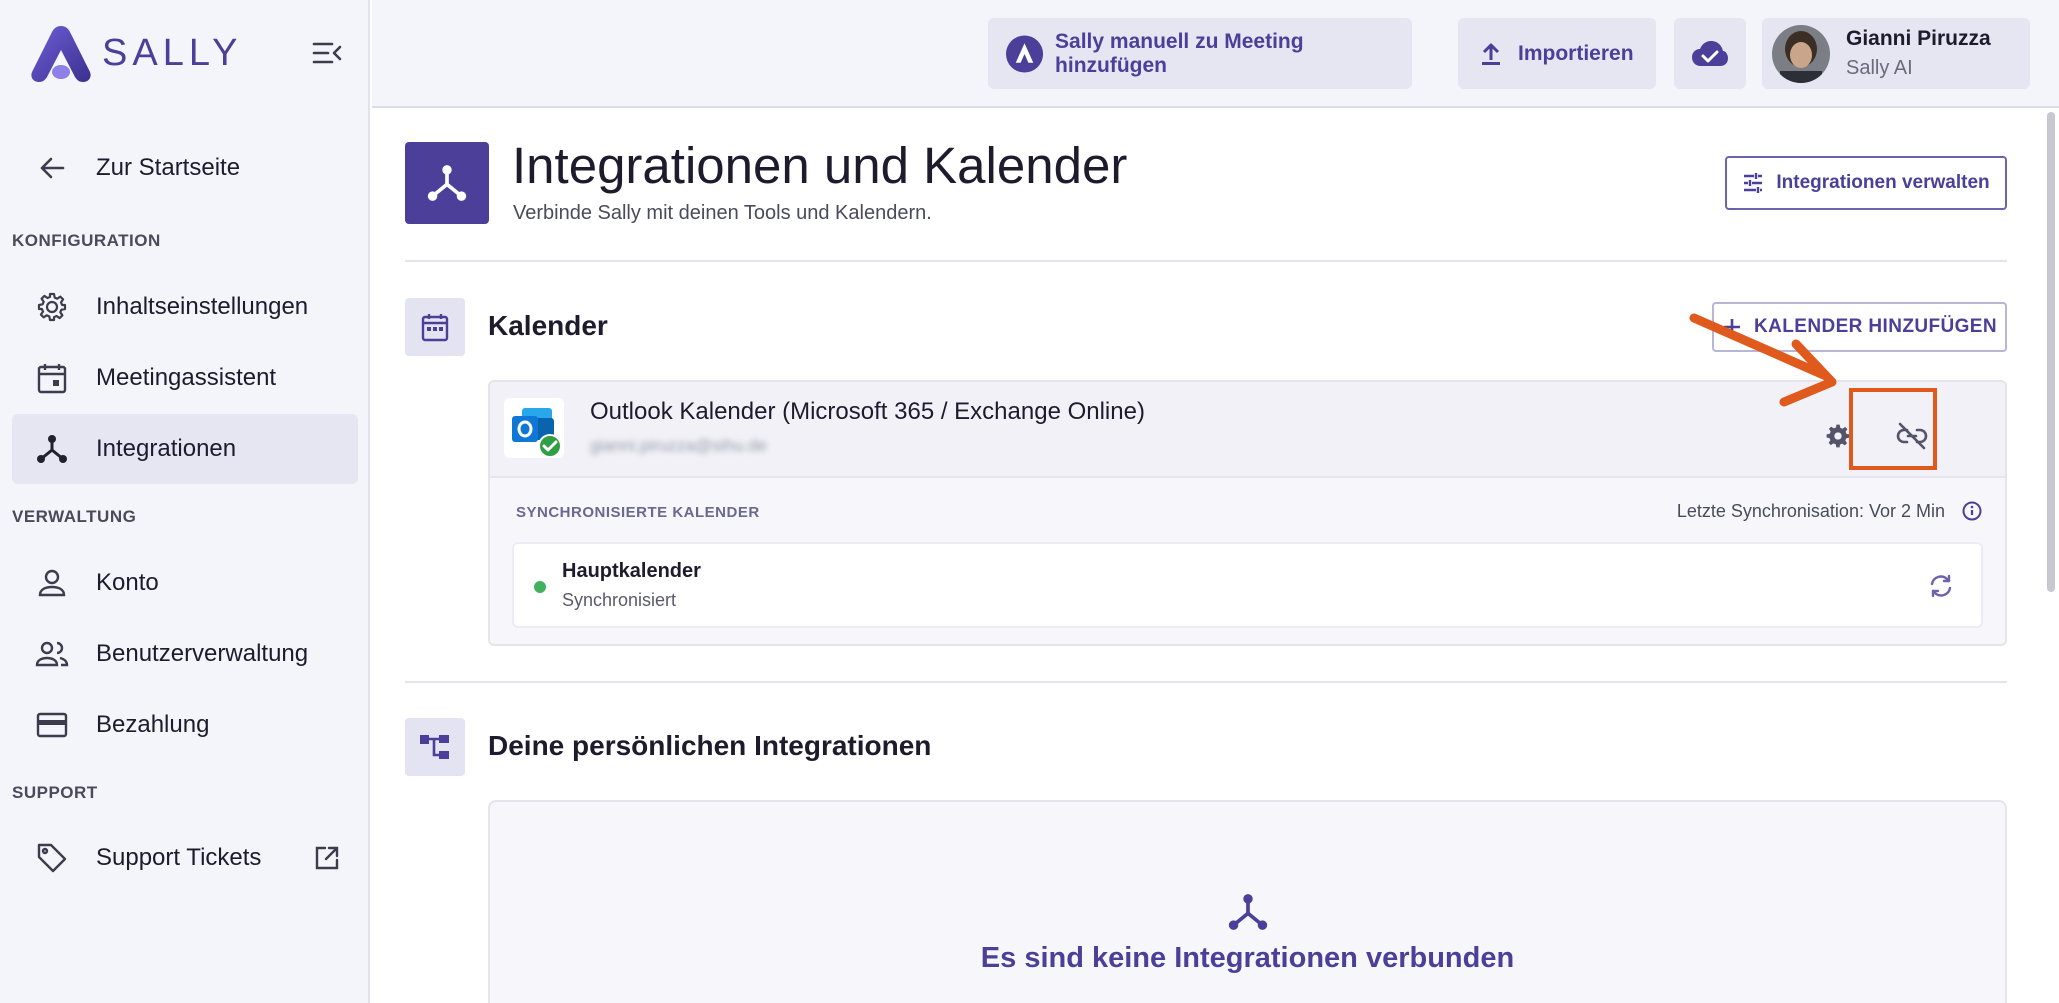 This screenshot has height=1003, width=2059. I want to click on user-name: Gianni Piruzza, so click(1918, 38).